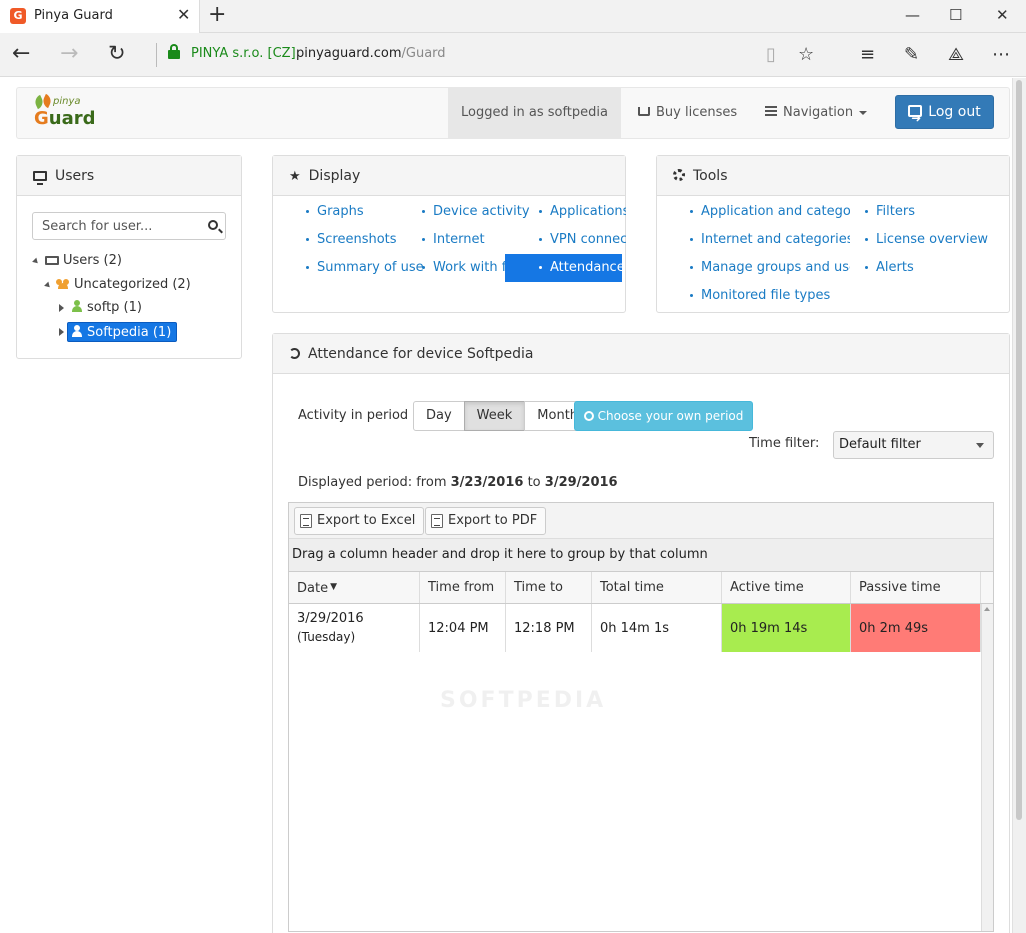  Describe the element at coordinates (663, 416) in the screenshot. I see `choose-period-button: Choose your own period` at that location.